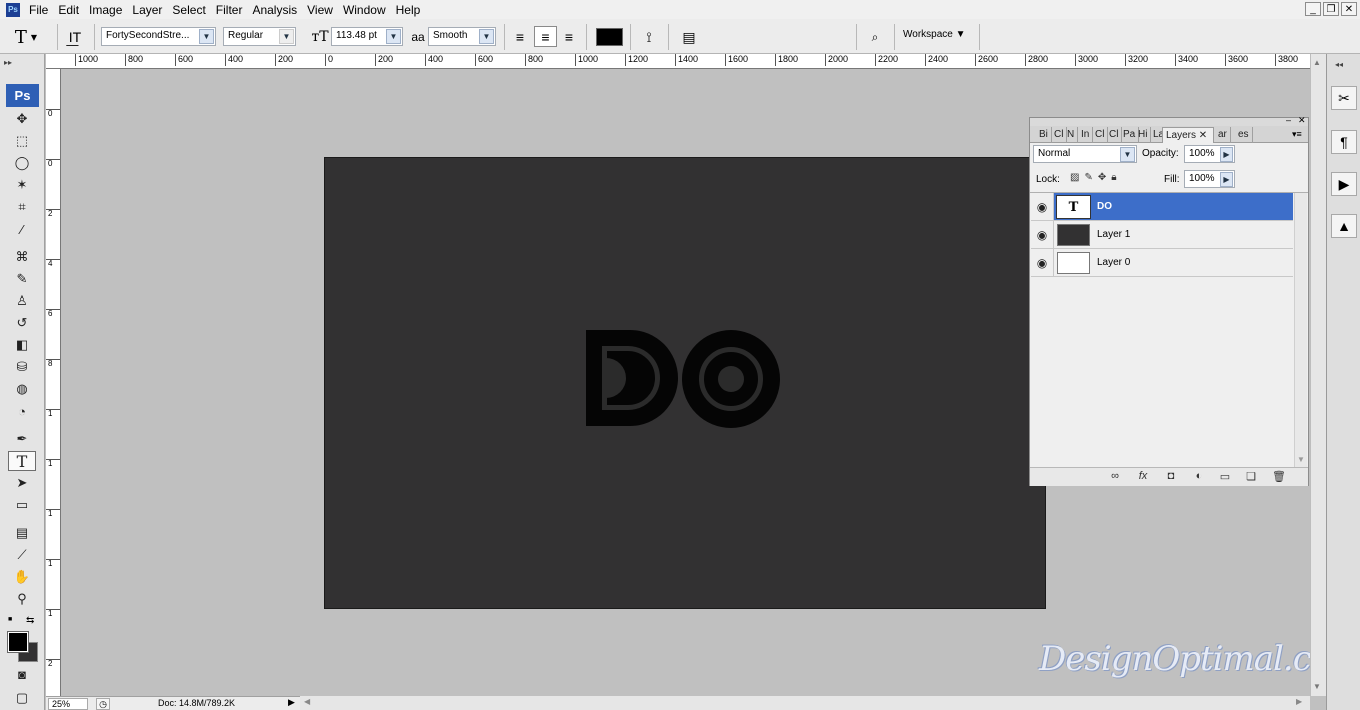  I want to click on menu-file: File, so click(38, 10).